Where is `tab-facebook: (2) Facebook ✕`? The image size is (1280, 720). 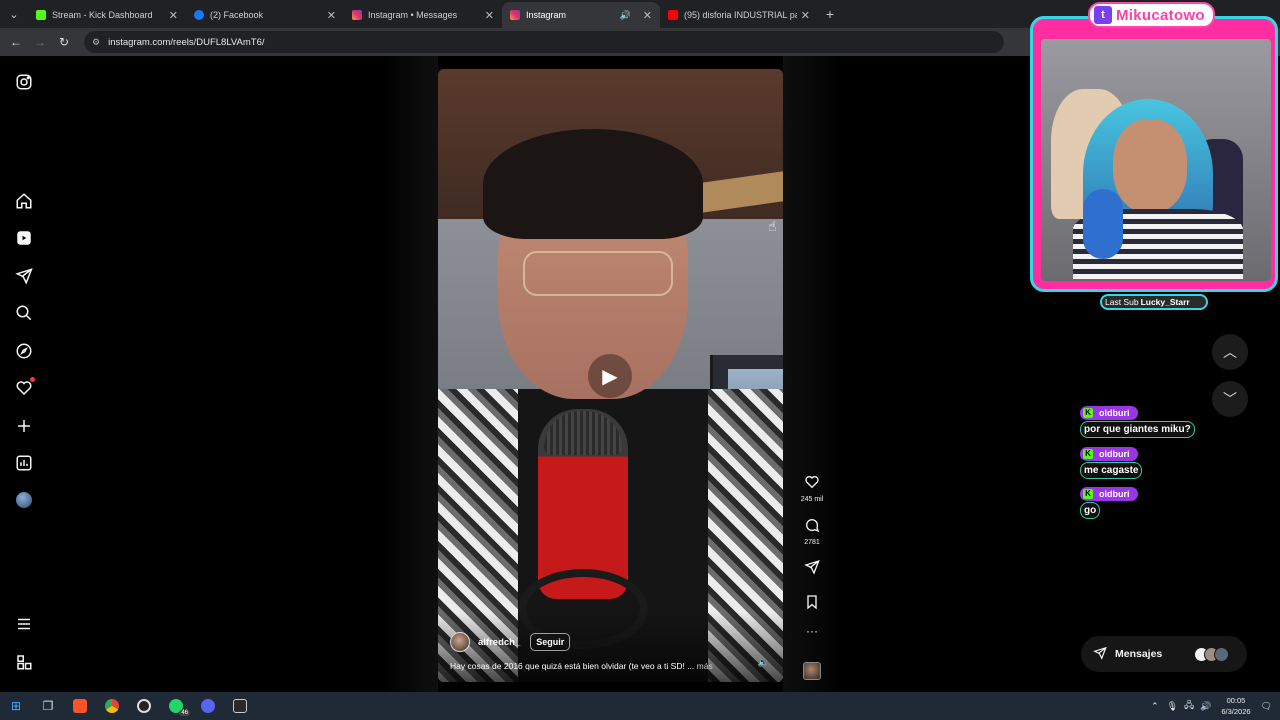 tab-facebook: (2) Facebook ✕ is located at coordinates (265, 15).